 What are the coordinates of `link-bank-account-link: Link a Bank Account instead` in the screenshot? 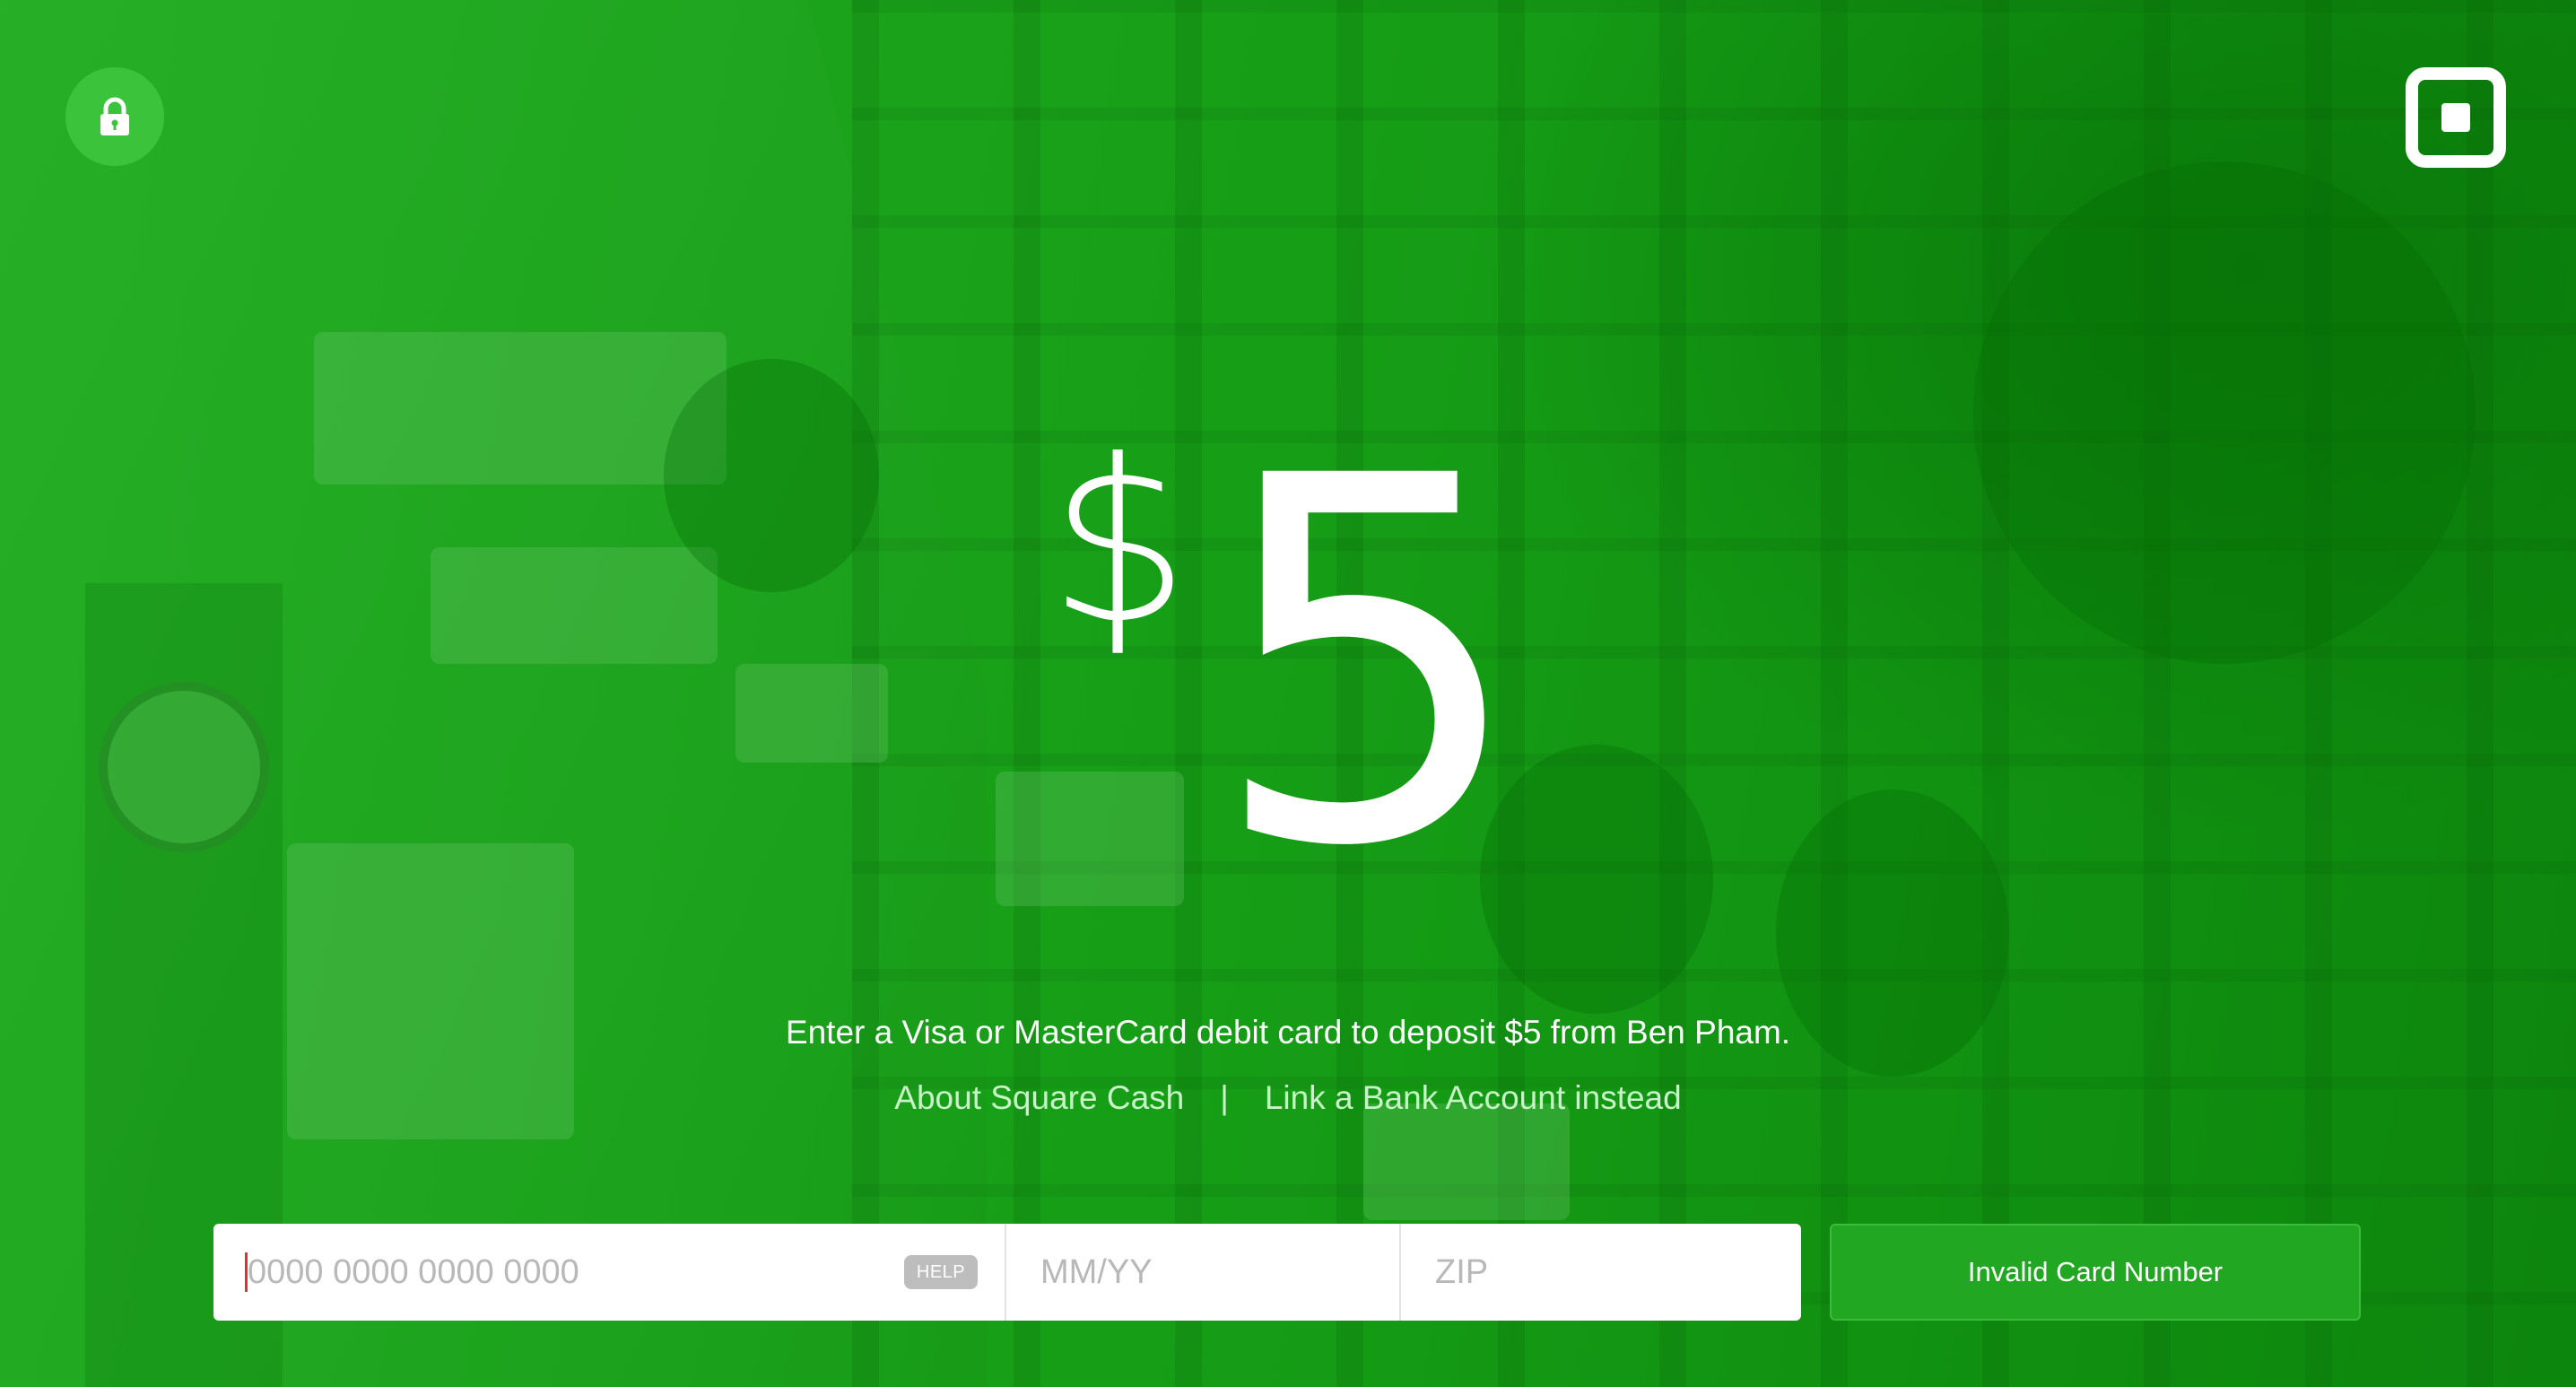 It's located at (1473, 1098).